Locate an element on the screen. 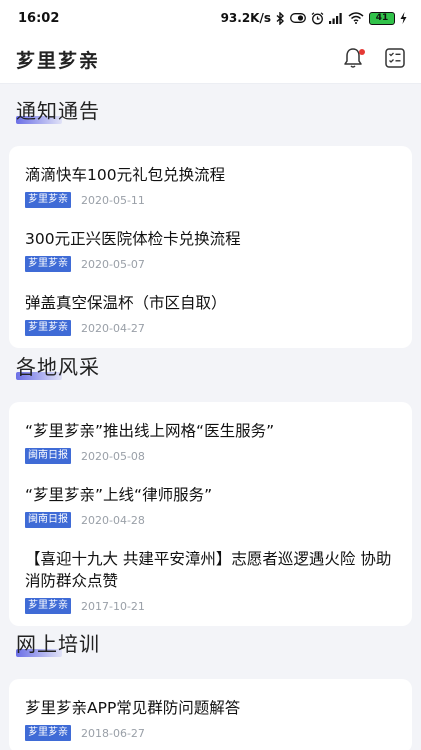 Image resolution: width=421 pixels, height=750 pixels. item-date: 2020-05-08 is located at coordinates (113, 456).